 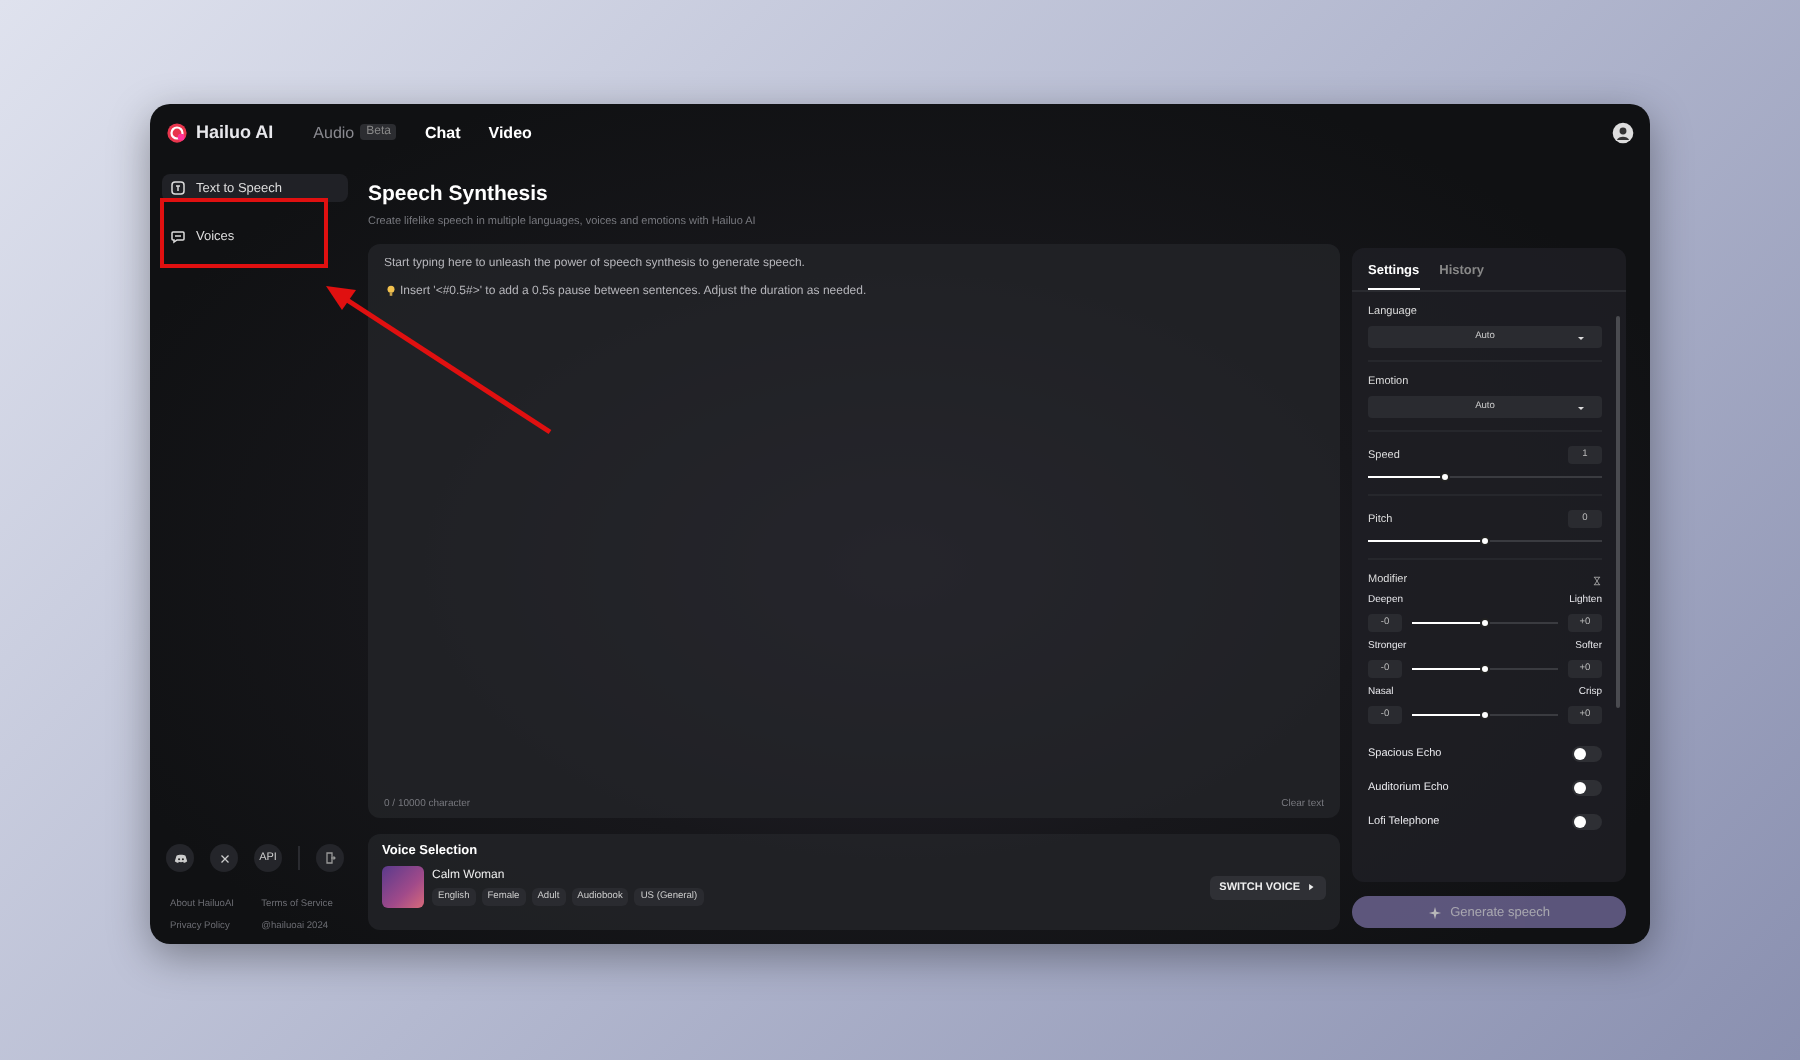 What do you see at coordinates (178, 188) in the screenshot?
I see `speech-icon` at bounding box center [178, 188].